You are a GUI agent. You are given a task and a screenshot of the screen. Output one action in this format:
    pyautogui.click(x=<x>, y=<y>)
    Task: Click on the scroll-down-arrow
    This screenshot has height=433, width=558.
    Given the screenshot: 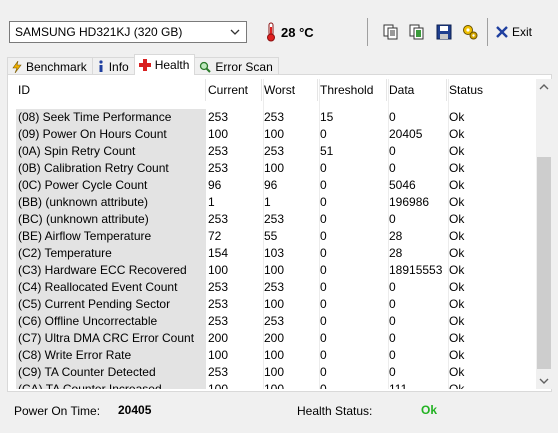 What is the action you would take?
    pyautogui.click(x=544, y=381)
    